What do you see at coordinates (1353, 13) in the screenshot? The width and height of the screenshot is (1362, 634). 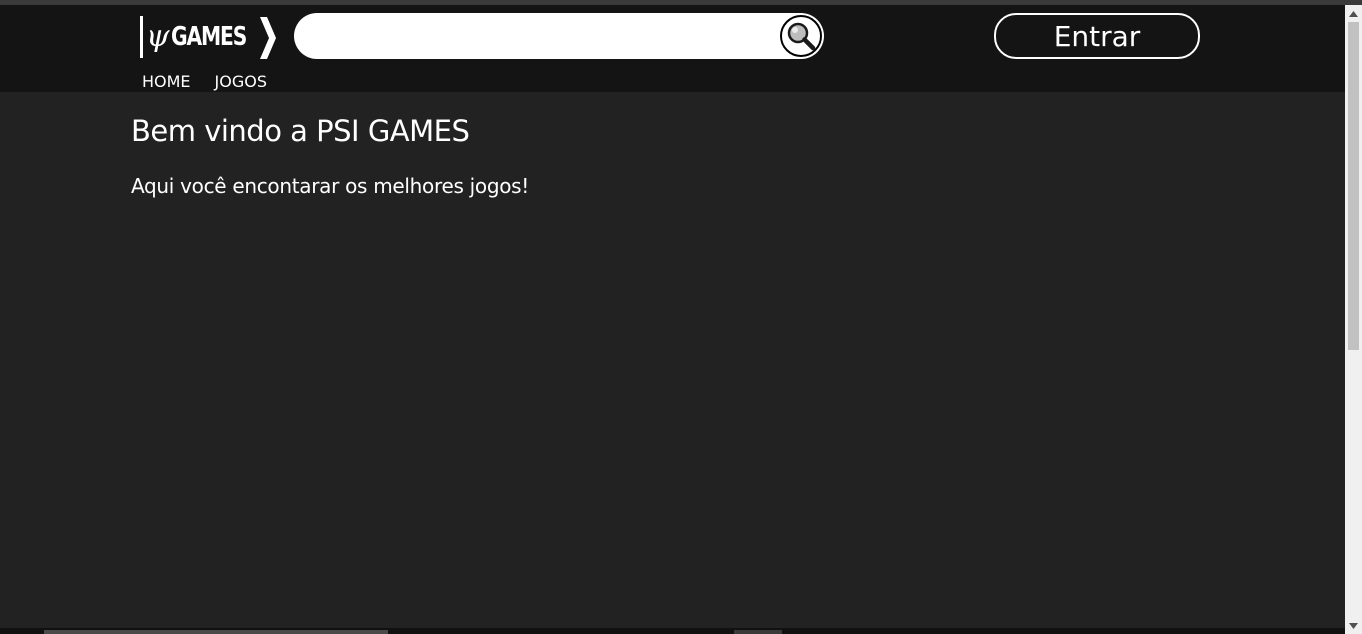 I see `scroll-up-arrow-icon` at bounding box center [1353, 13].